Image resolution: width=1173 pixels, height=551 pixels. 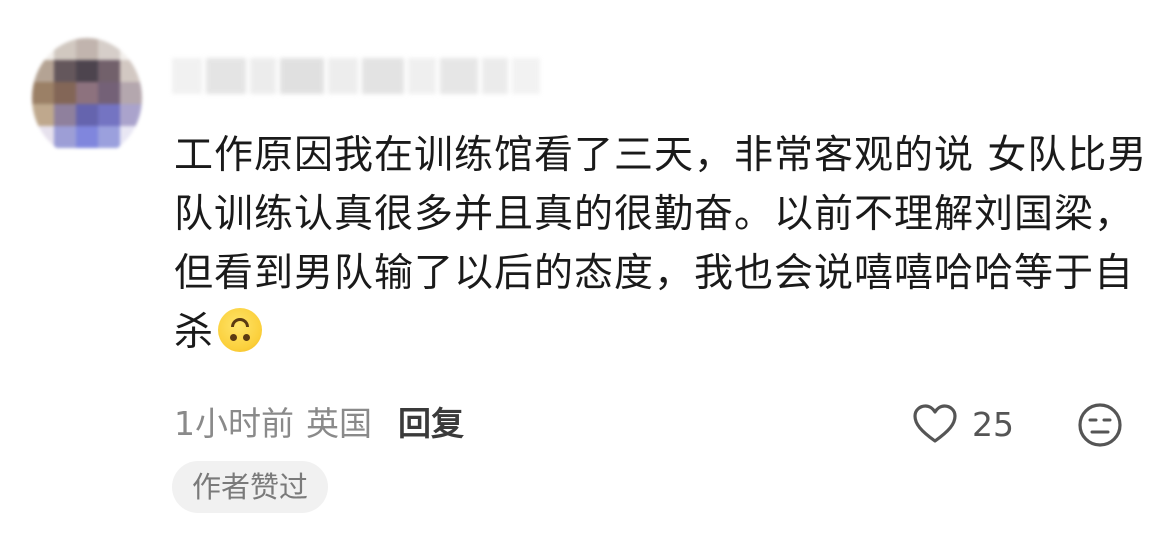 I want to click on avatar, so click(x=87, y=98).